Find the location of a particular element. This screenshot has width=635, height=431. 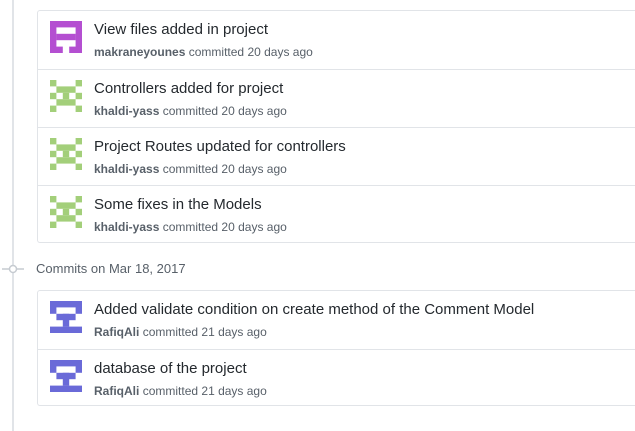

commit-title: Controllers added for project is located at coordinates (188, 88).